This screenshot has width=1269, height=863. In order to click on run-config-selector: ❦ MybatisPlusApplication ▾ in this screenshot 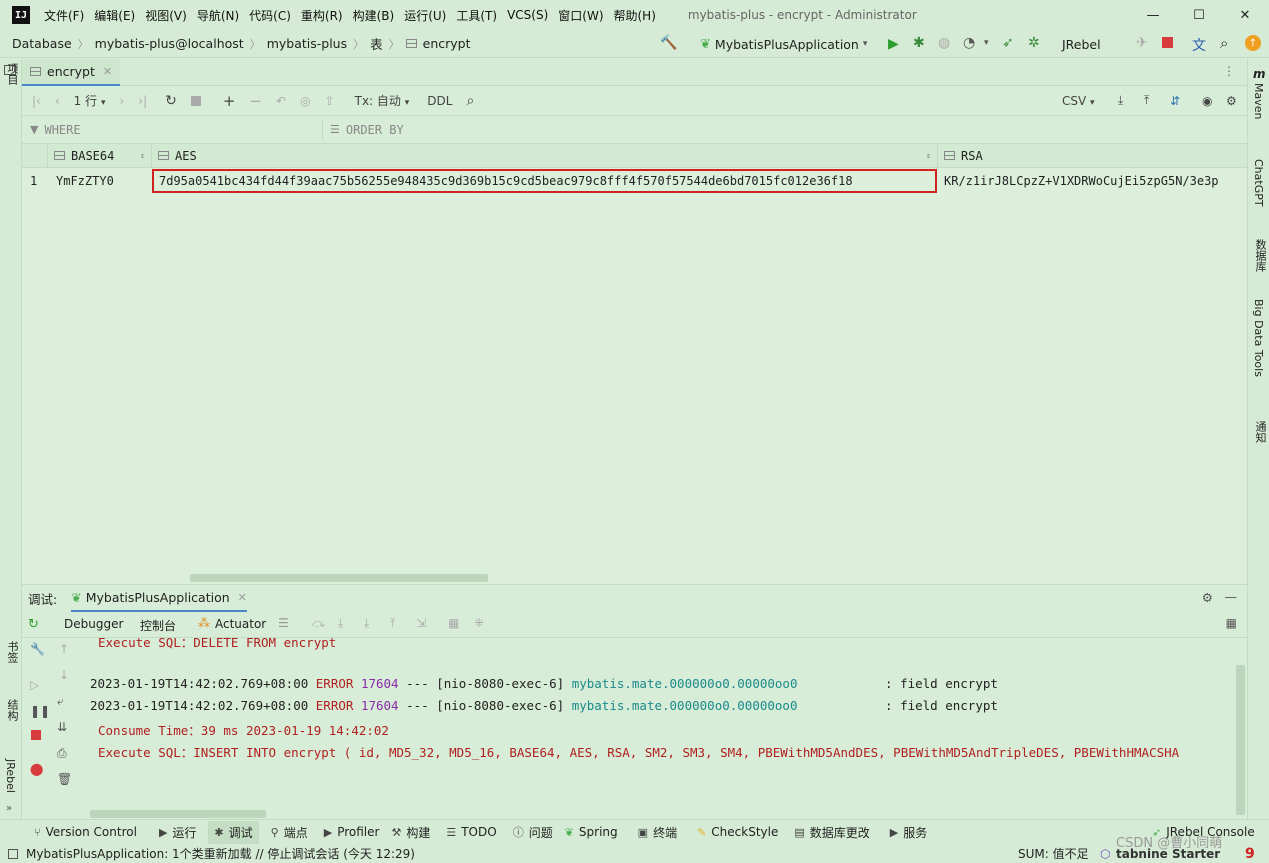, I will do `click(783, 44)`.